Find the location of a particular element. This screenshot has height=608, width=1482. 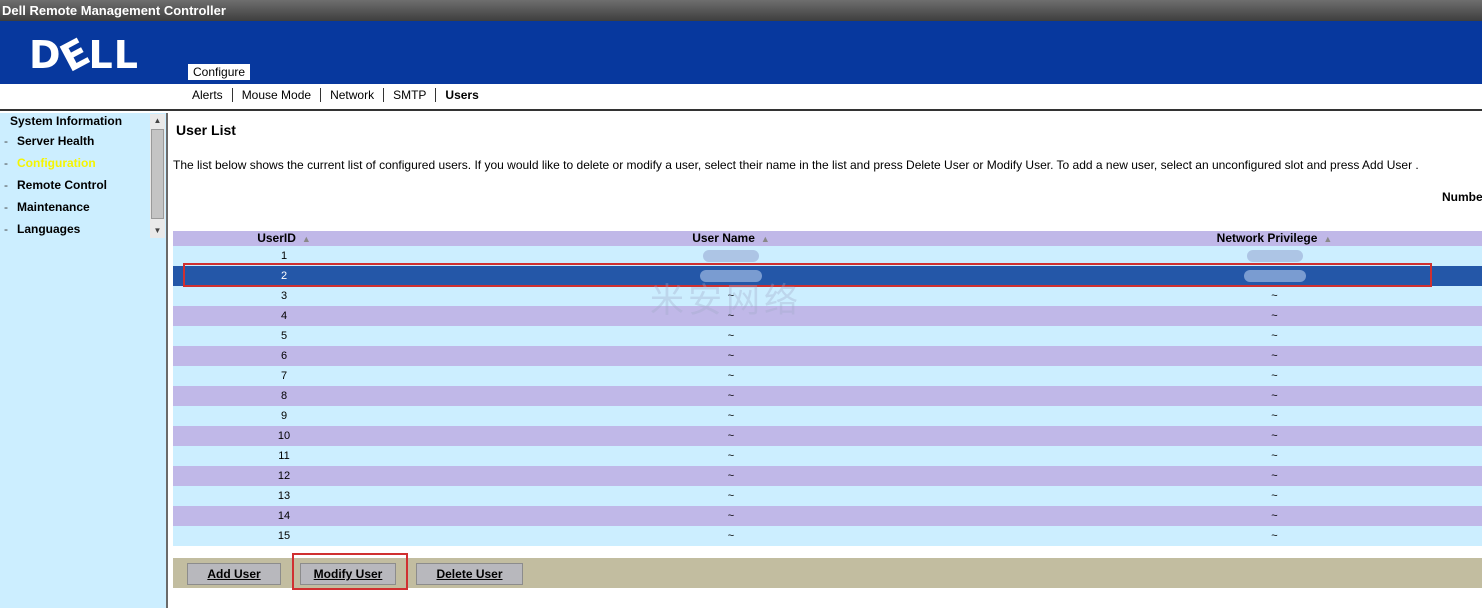

delete-user-button: Delete User is located at coordinates (469, 574).